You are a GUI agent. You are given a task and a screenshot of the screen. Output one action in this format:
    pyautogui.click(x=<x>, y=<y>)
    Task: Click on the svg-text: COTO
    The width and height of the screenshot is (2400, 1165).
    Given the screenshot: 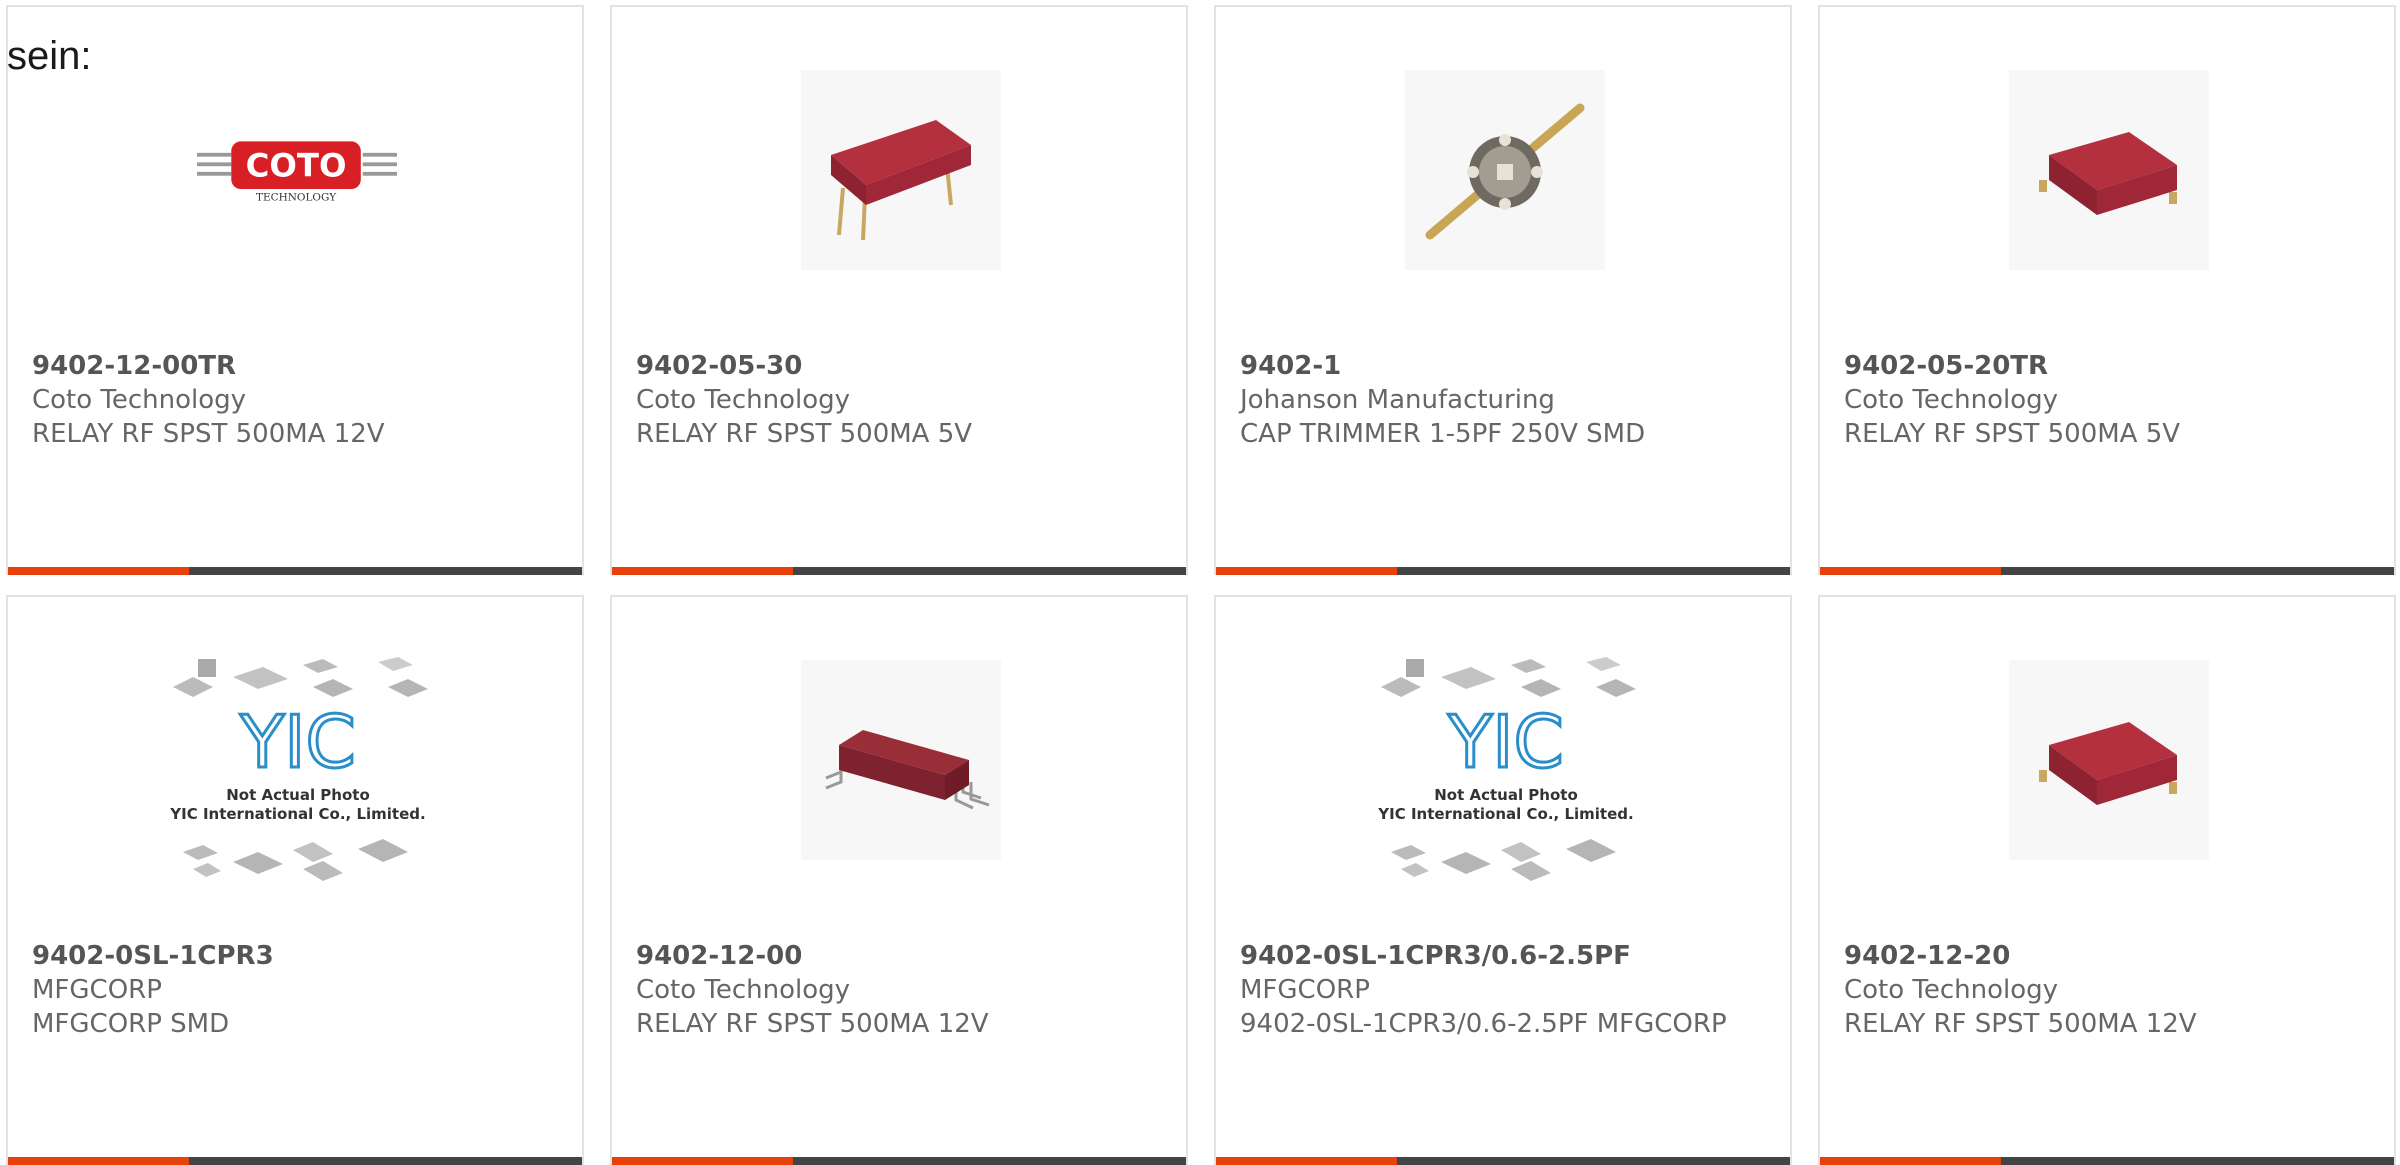 What is the action you would take?
    pyautogui.click(x=296, y=166)
    